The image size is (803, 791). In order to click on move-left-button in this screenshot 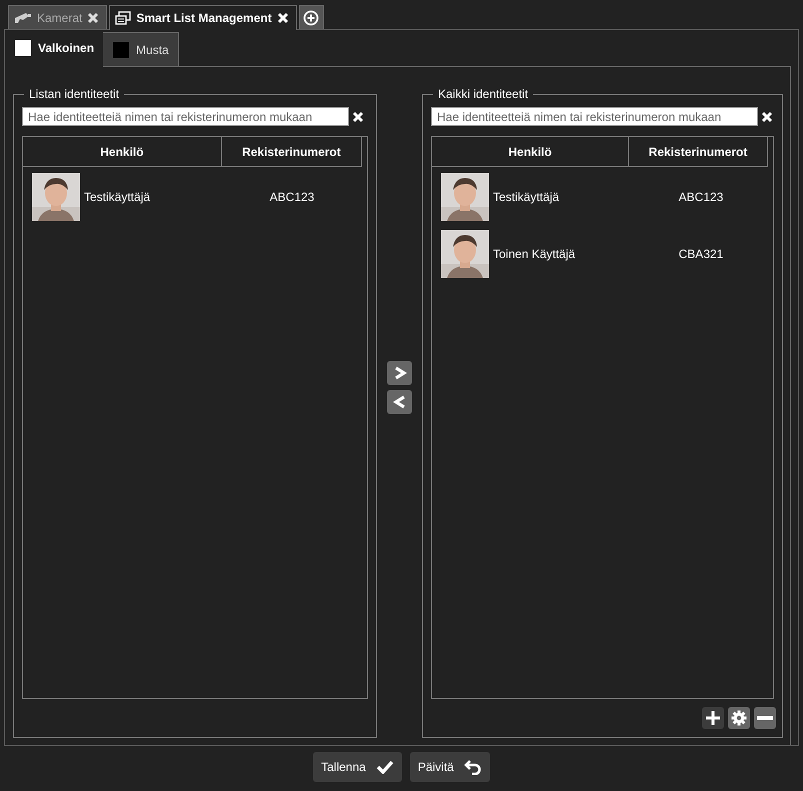, I will do `click(399, 402)`.